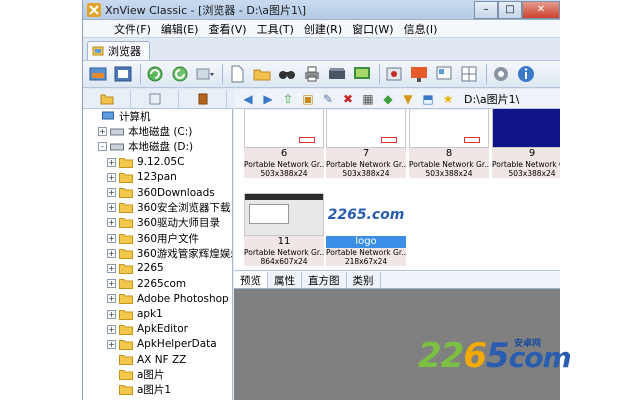 This screenshot has height=400, width=640. What do you see at coordinates (268, 99) in the screenshot?
I see `forward-icon: ▶` at bounding box center [268, 99].